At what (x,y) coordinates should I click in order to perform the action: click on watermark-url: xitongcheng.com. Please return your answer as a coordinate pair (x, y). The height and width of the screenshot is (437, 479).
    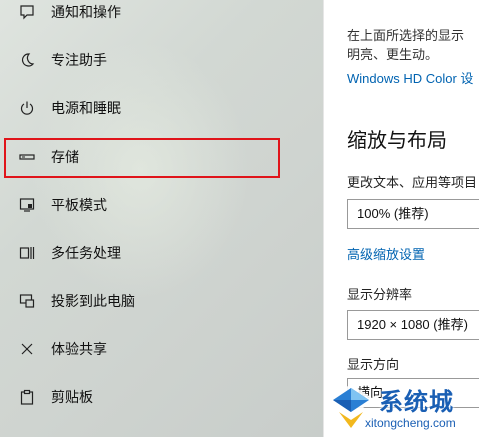
    Looking at the image, I should click on (410, 423).